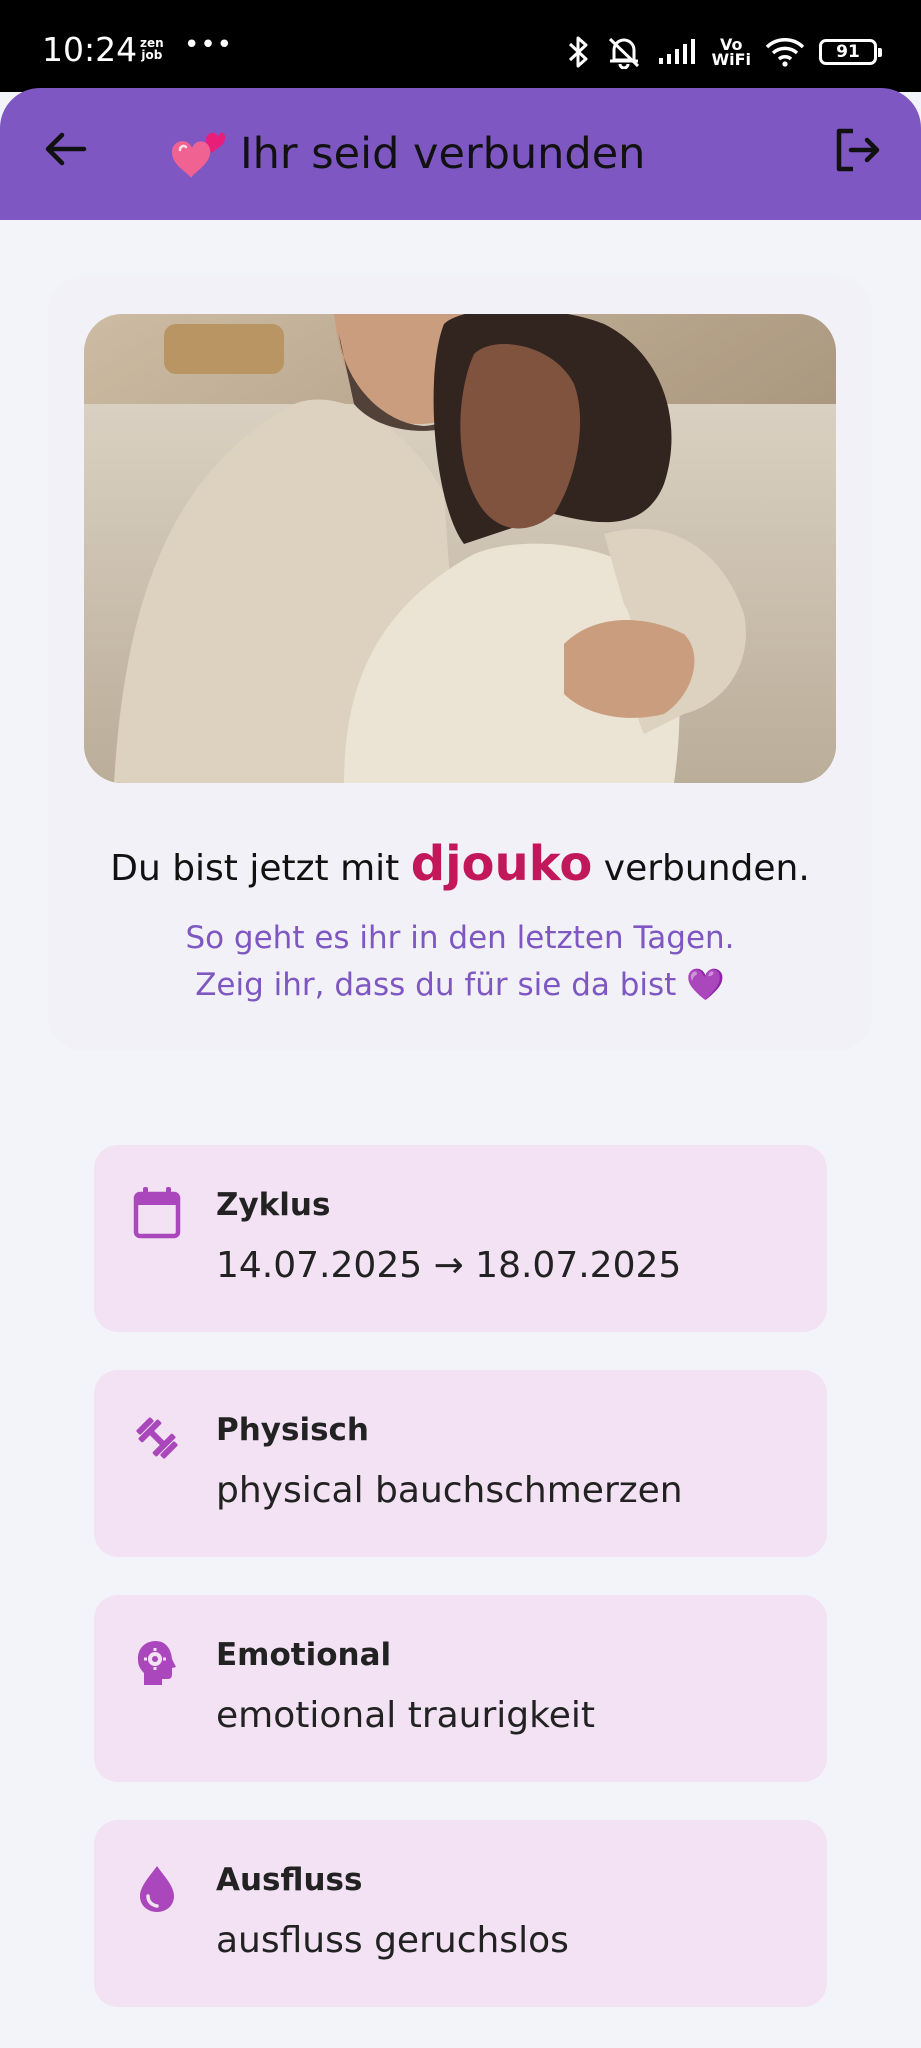 Image resolution: width=921 pixels, height=2048 pixels. Describe the element at coordinates (273, 1205) in the screenshot. I see `cycle-title: Zyklus` at that location.